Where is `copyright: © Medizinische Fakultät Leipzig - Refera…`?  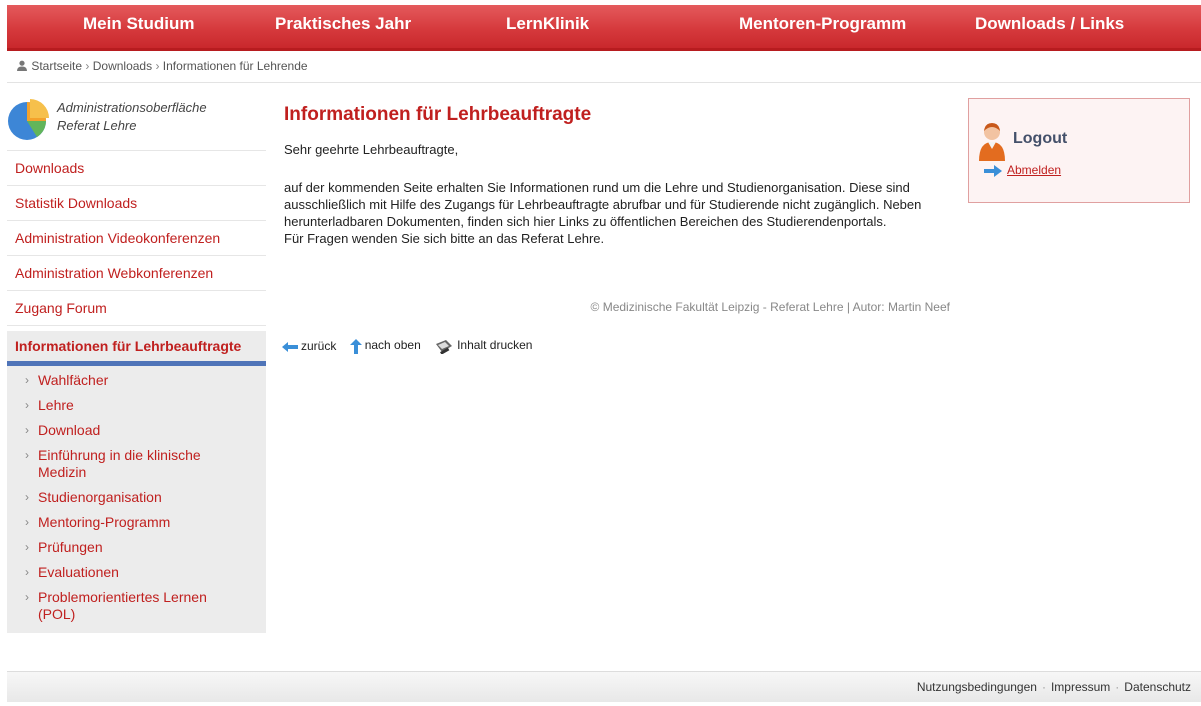
copyright: © Medizinische Fakultät Leipzig - Refera… is located at coordinates (770, 307).